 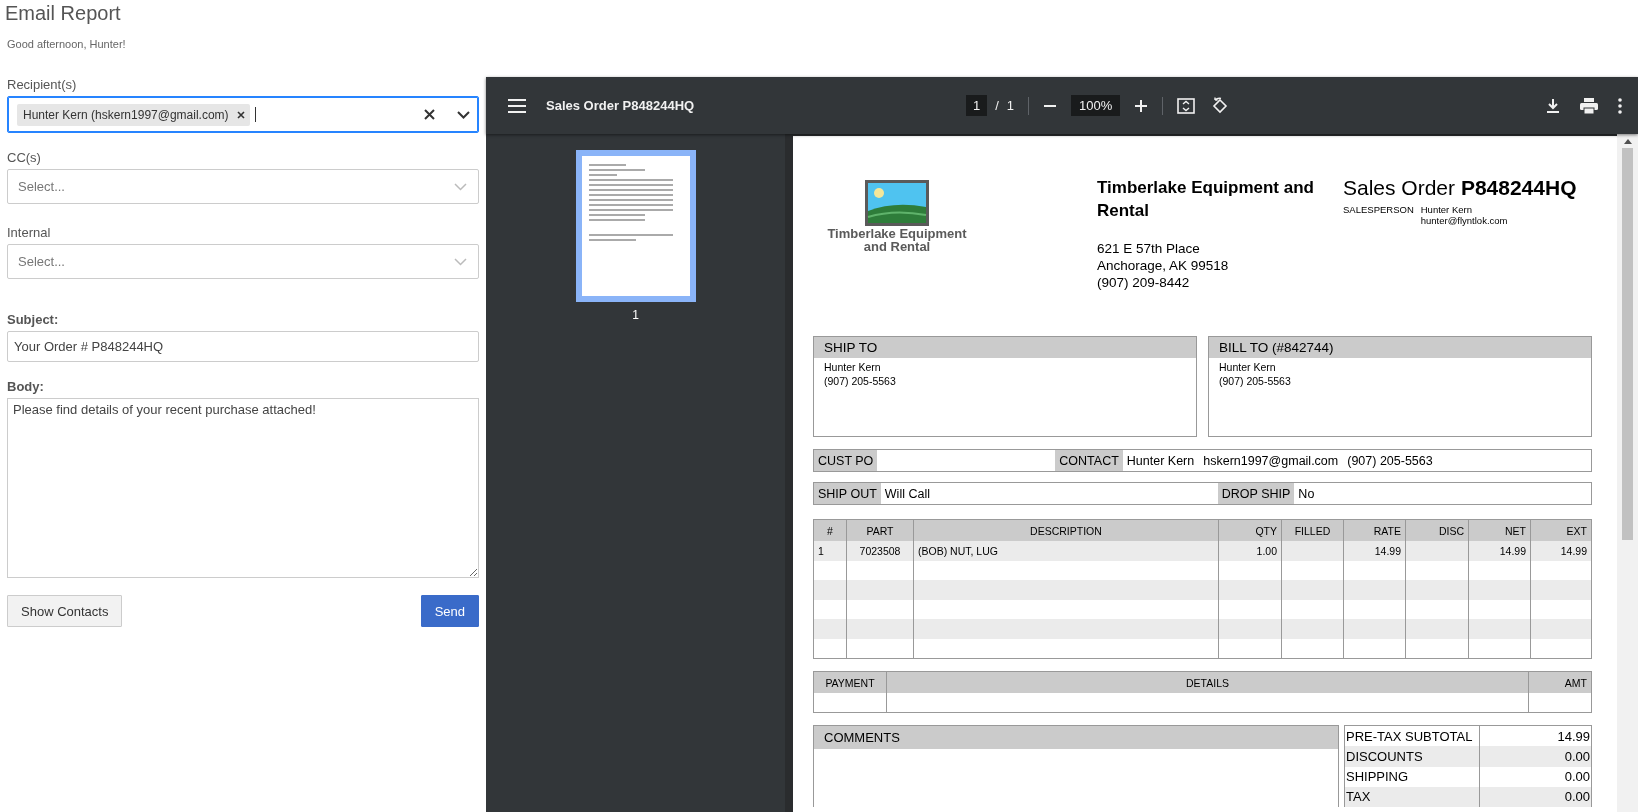 I want to click on recipients-select: Hunter Kern (hskern1997@gmail.com), so click(x=243, y=114).